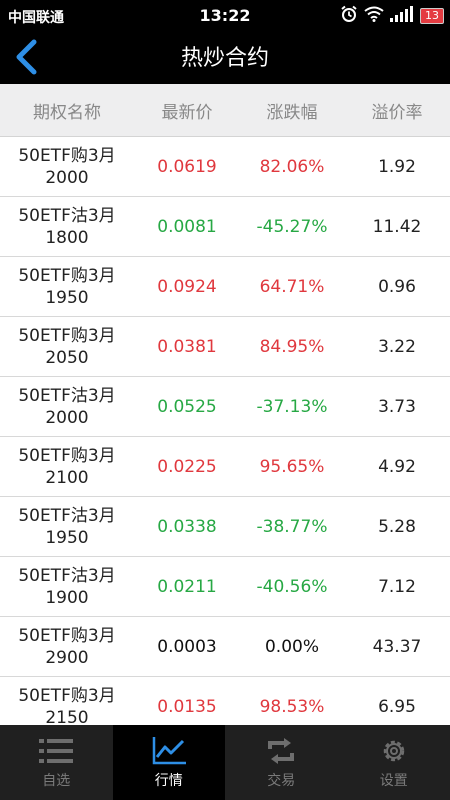 This screenshot has width=450, height=800. I want to click on column-header-price: 最新价, so click(187, 110).